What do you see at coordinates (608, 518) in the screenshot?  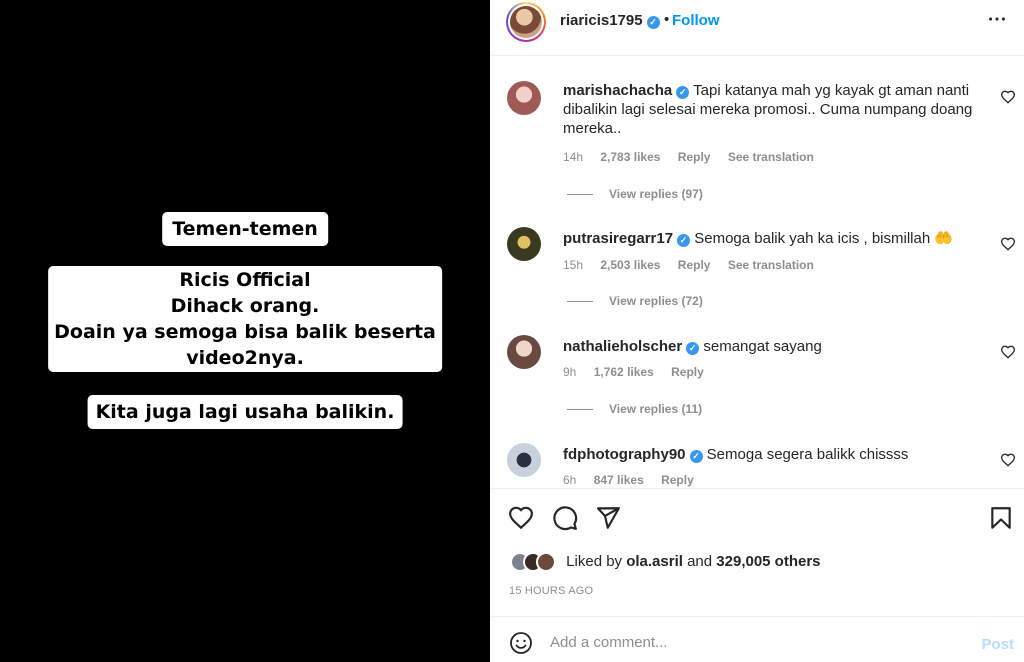 I see `share-paper-plane-icon` at bounding box center [608, 518].